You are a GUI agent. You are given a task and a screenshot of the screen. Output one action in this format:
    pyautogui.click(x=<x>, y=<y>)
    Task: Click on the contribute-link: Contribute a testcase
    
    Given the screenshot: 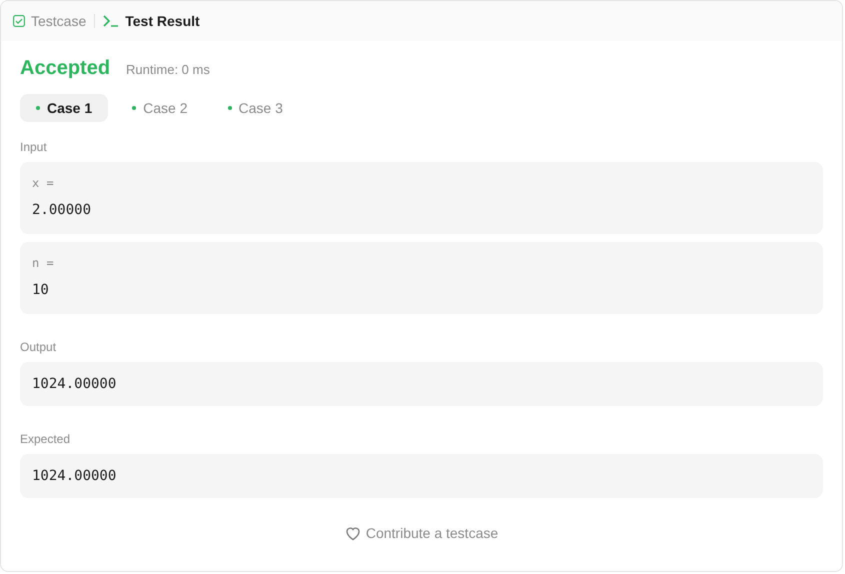 What is the action you would take?
    pyautogui.click(x=421, y=533)
    